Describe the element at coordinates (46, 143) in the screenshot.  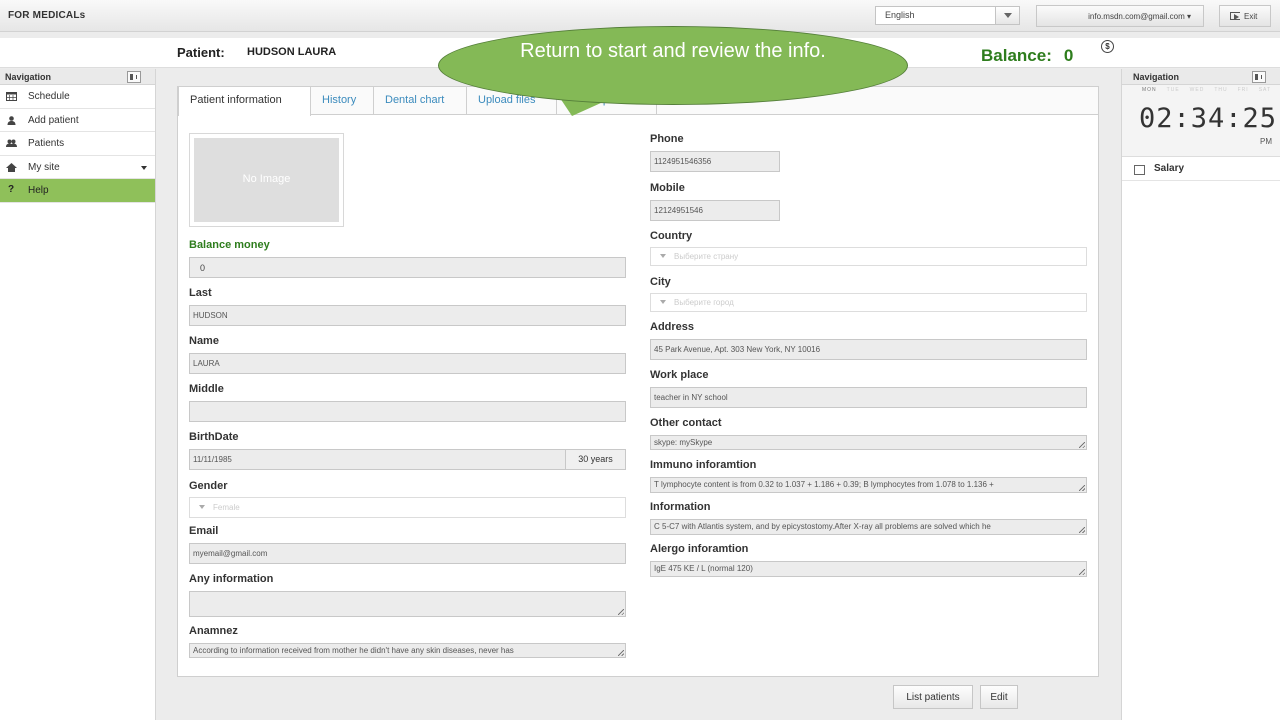
I see `nav-item-label: Patients` at that location.